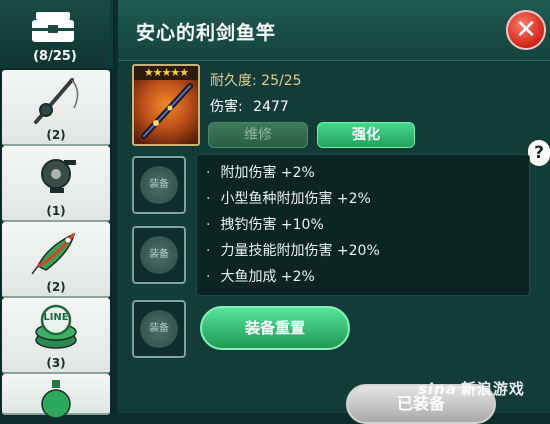 This screenshot has height=424, width=550. Describe the element at coordinates (437, 389) in the screenshot. I see `watermark-brand: sina` at that location.